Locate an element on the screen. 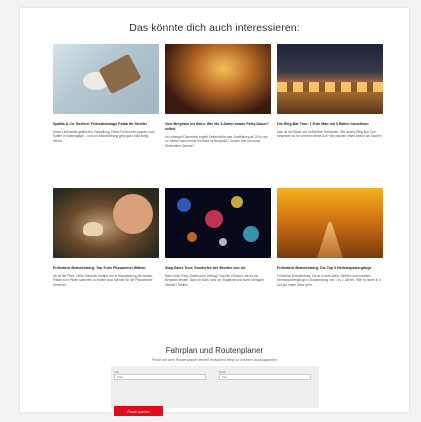  to-input is located at coordinates (265, 377).